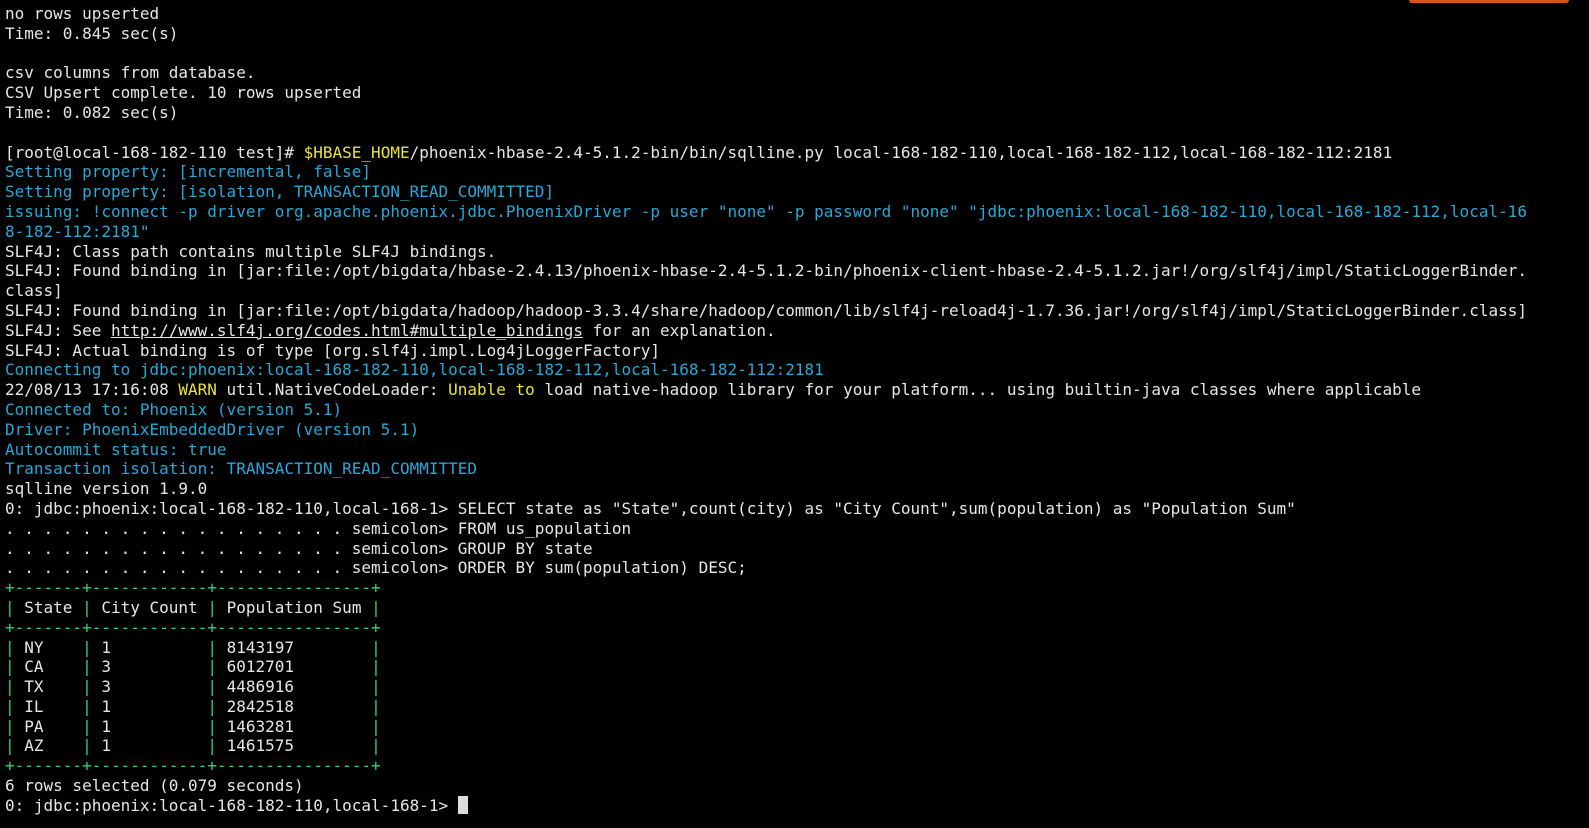 This screenshot has width=1589, height=828. Describe the element at coordinates (797, 687) in the screenshot. I see `table-row: | TX | 3 | 4486916 |` at that location.